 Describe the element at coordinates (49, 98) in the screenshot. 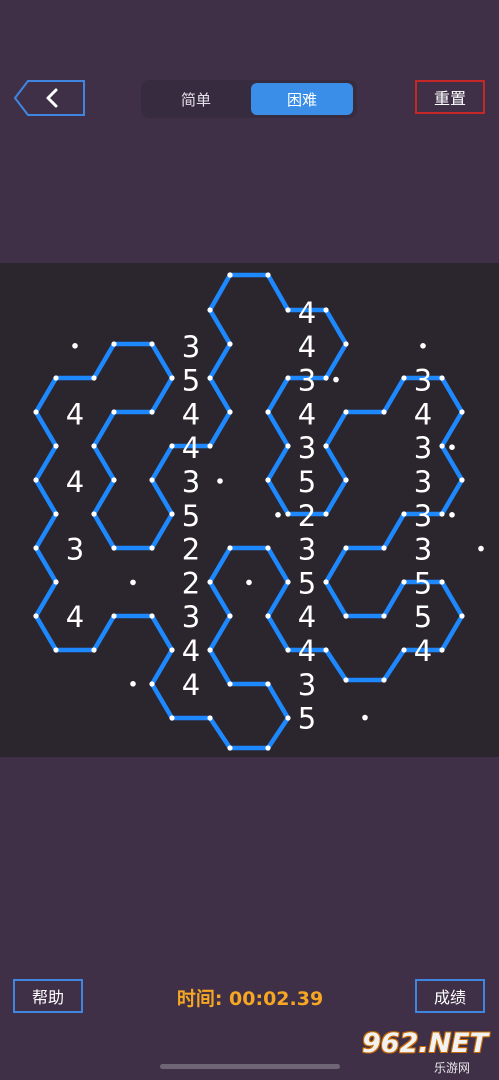

I see `back-button` at that location.